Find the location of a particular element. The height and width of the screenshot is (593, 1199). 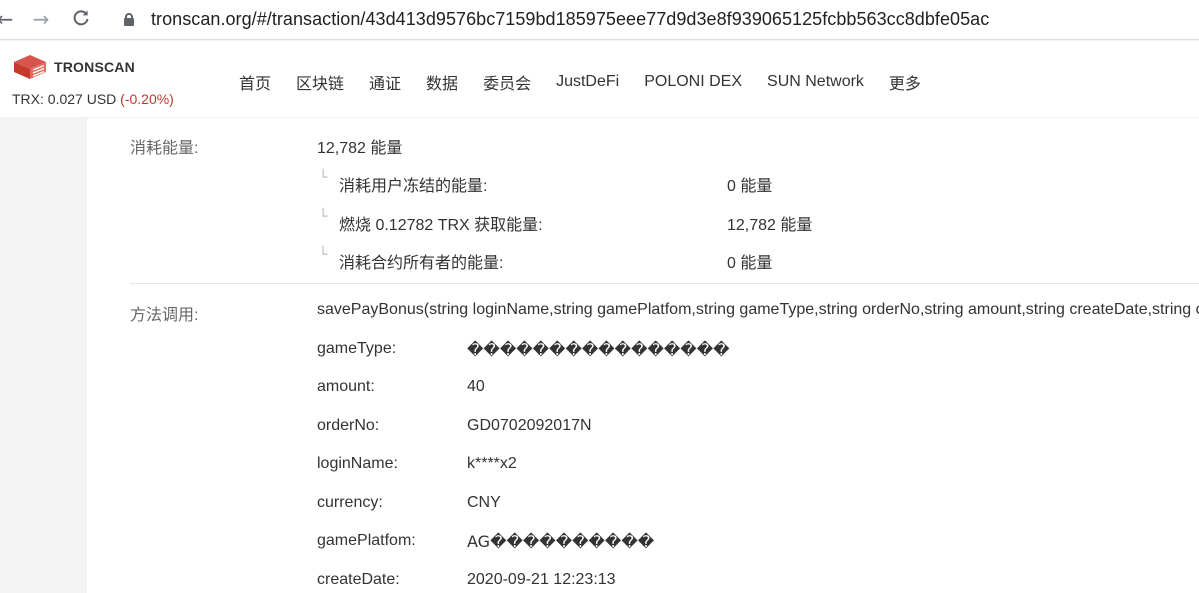

tronscan-logo-icon is located at coordinates (30, 67).